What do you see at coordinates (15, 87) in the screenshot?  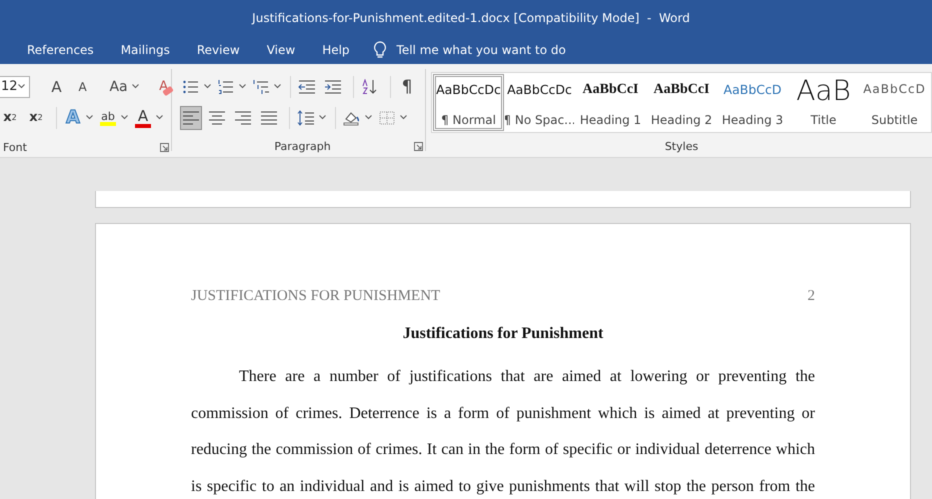 I see `font-size-field: 12` at bounding box center [15, 87].